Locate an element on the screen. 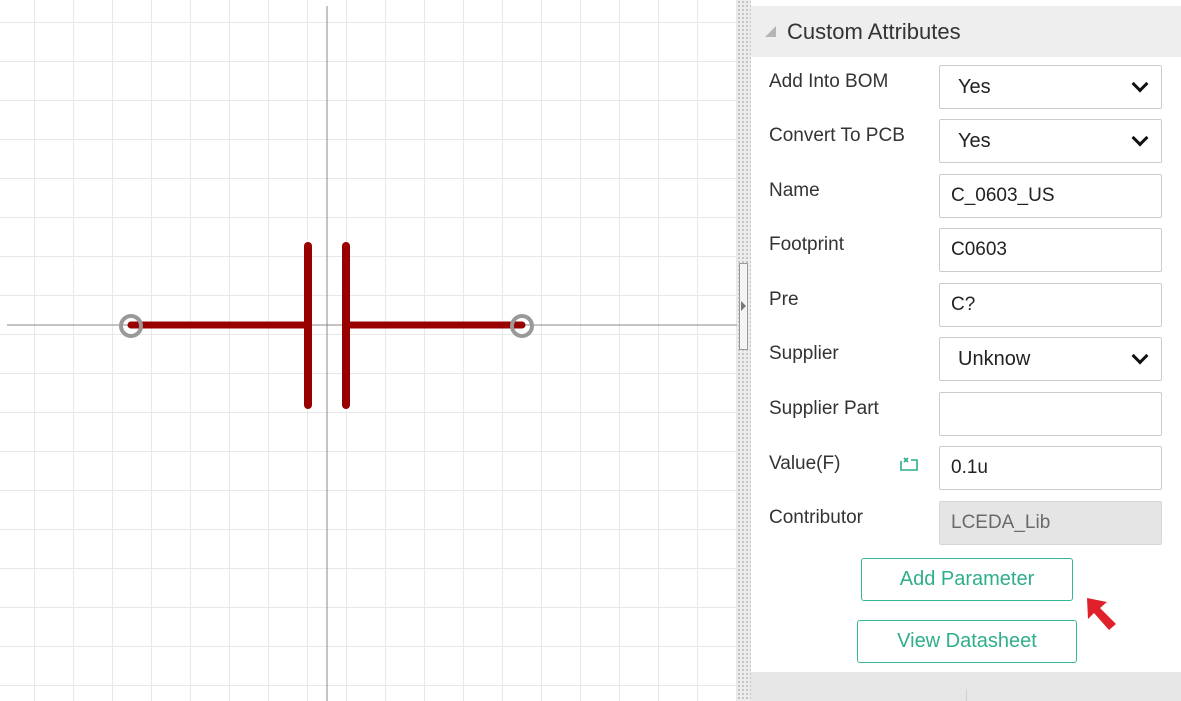 The image size is (1181, 701). pre-label: Pre is located at coordinates (784, 299).